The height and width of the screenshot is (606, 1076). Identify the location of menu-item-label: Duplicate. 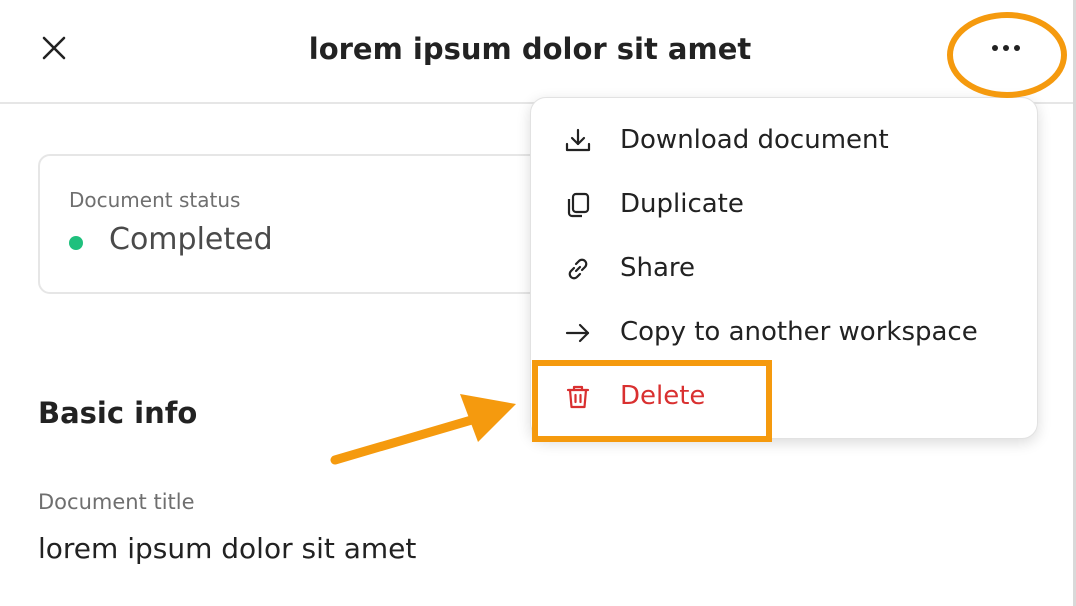
(682, 204).